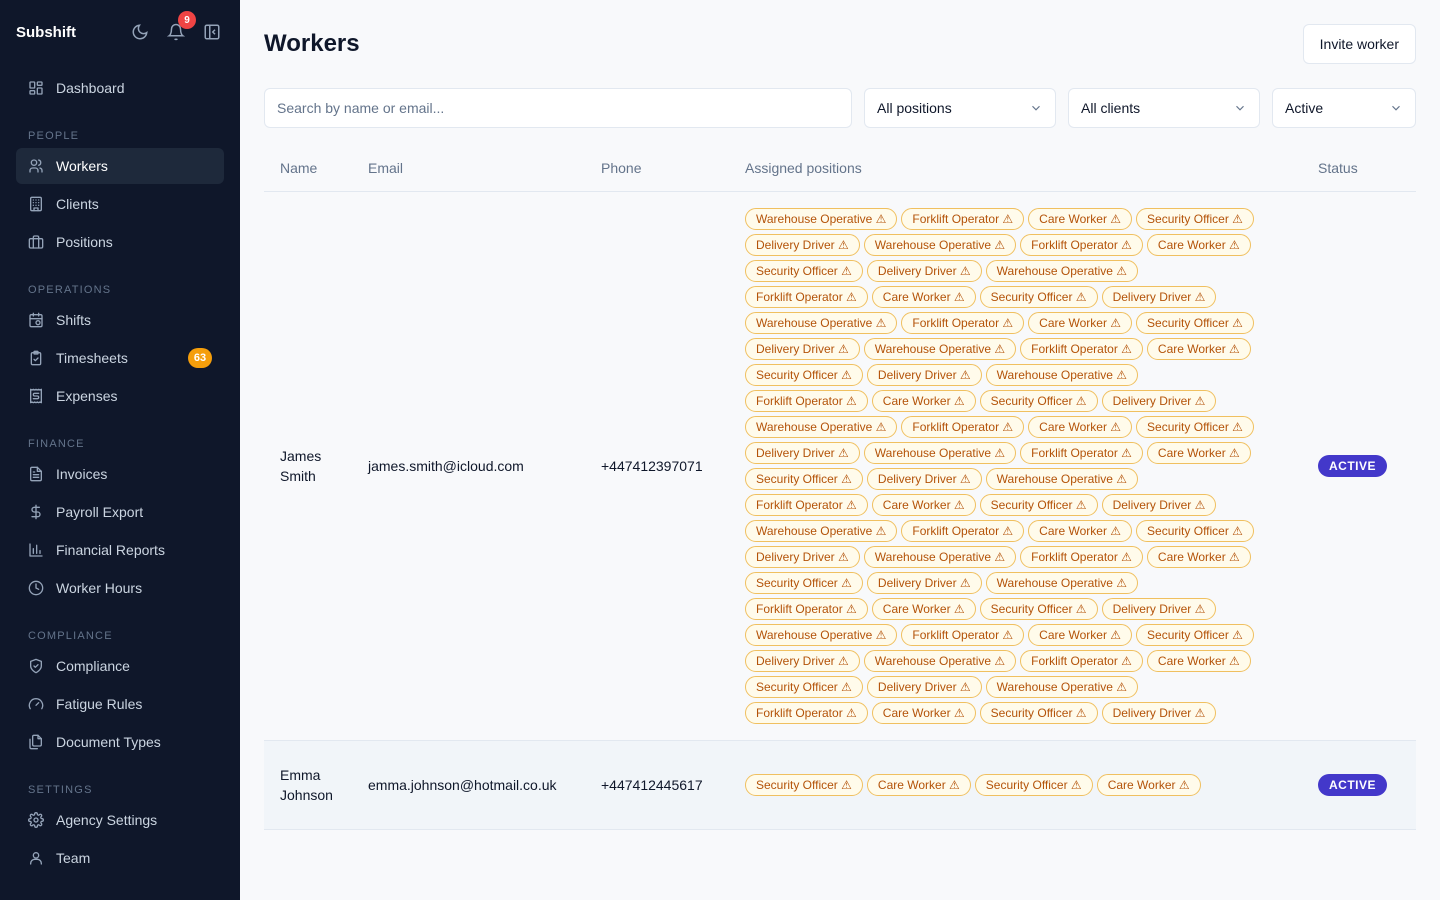 This screenshot has height=900, width=1440. Describe the element at coordinates (36, 358) in the screenshot. I see `clipboard-check-icon` at that location.